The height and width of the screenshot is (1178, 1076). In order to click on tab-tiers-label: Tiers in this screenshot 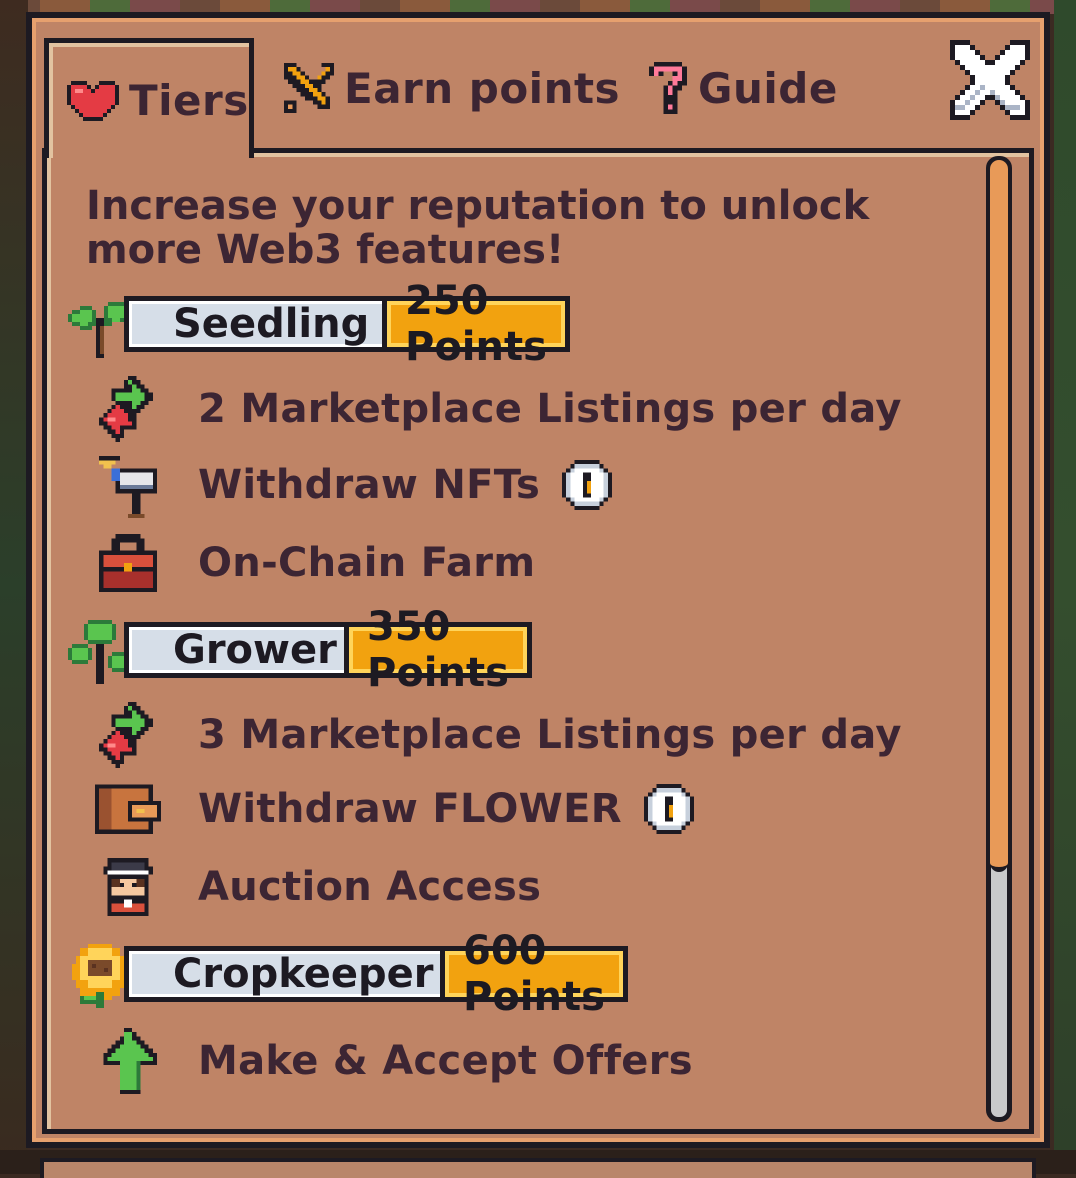, I will do `click(189, 100)`.